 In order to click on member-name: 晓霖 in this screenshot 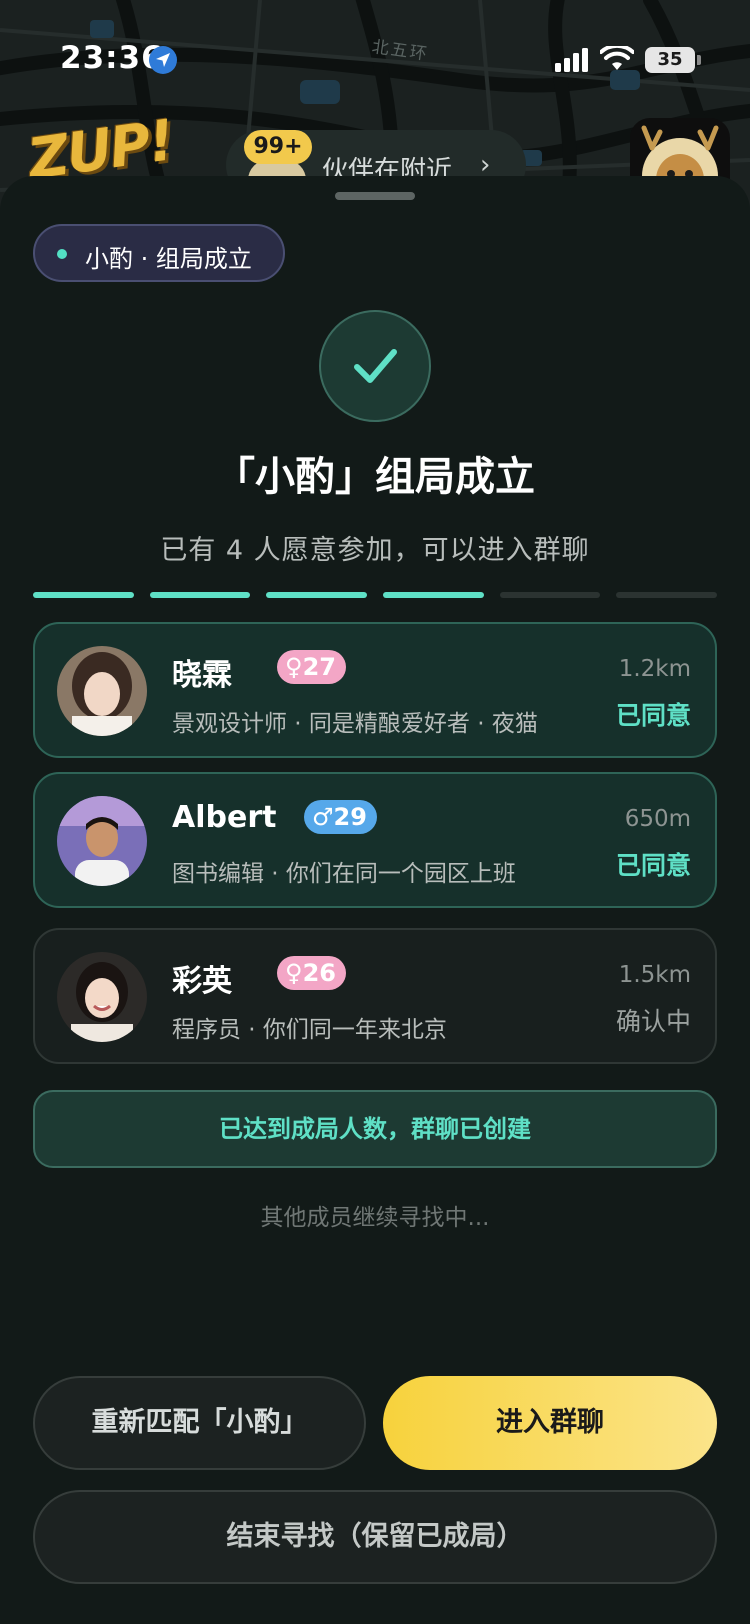, I will do `click(202, 675)`.